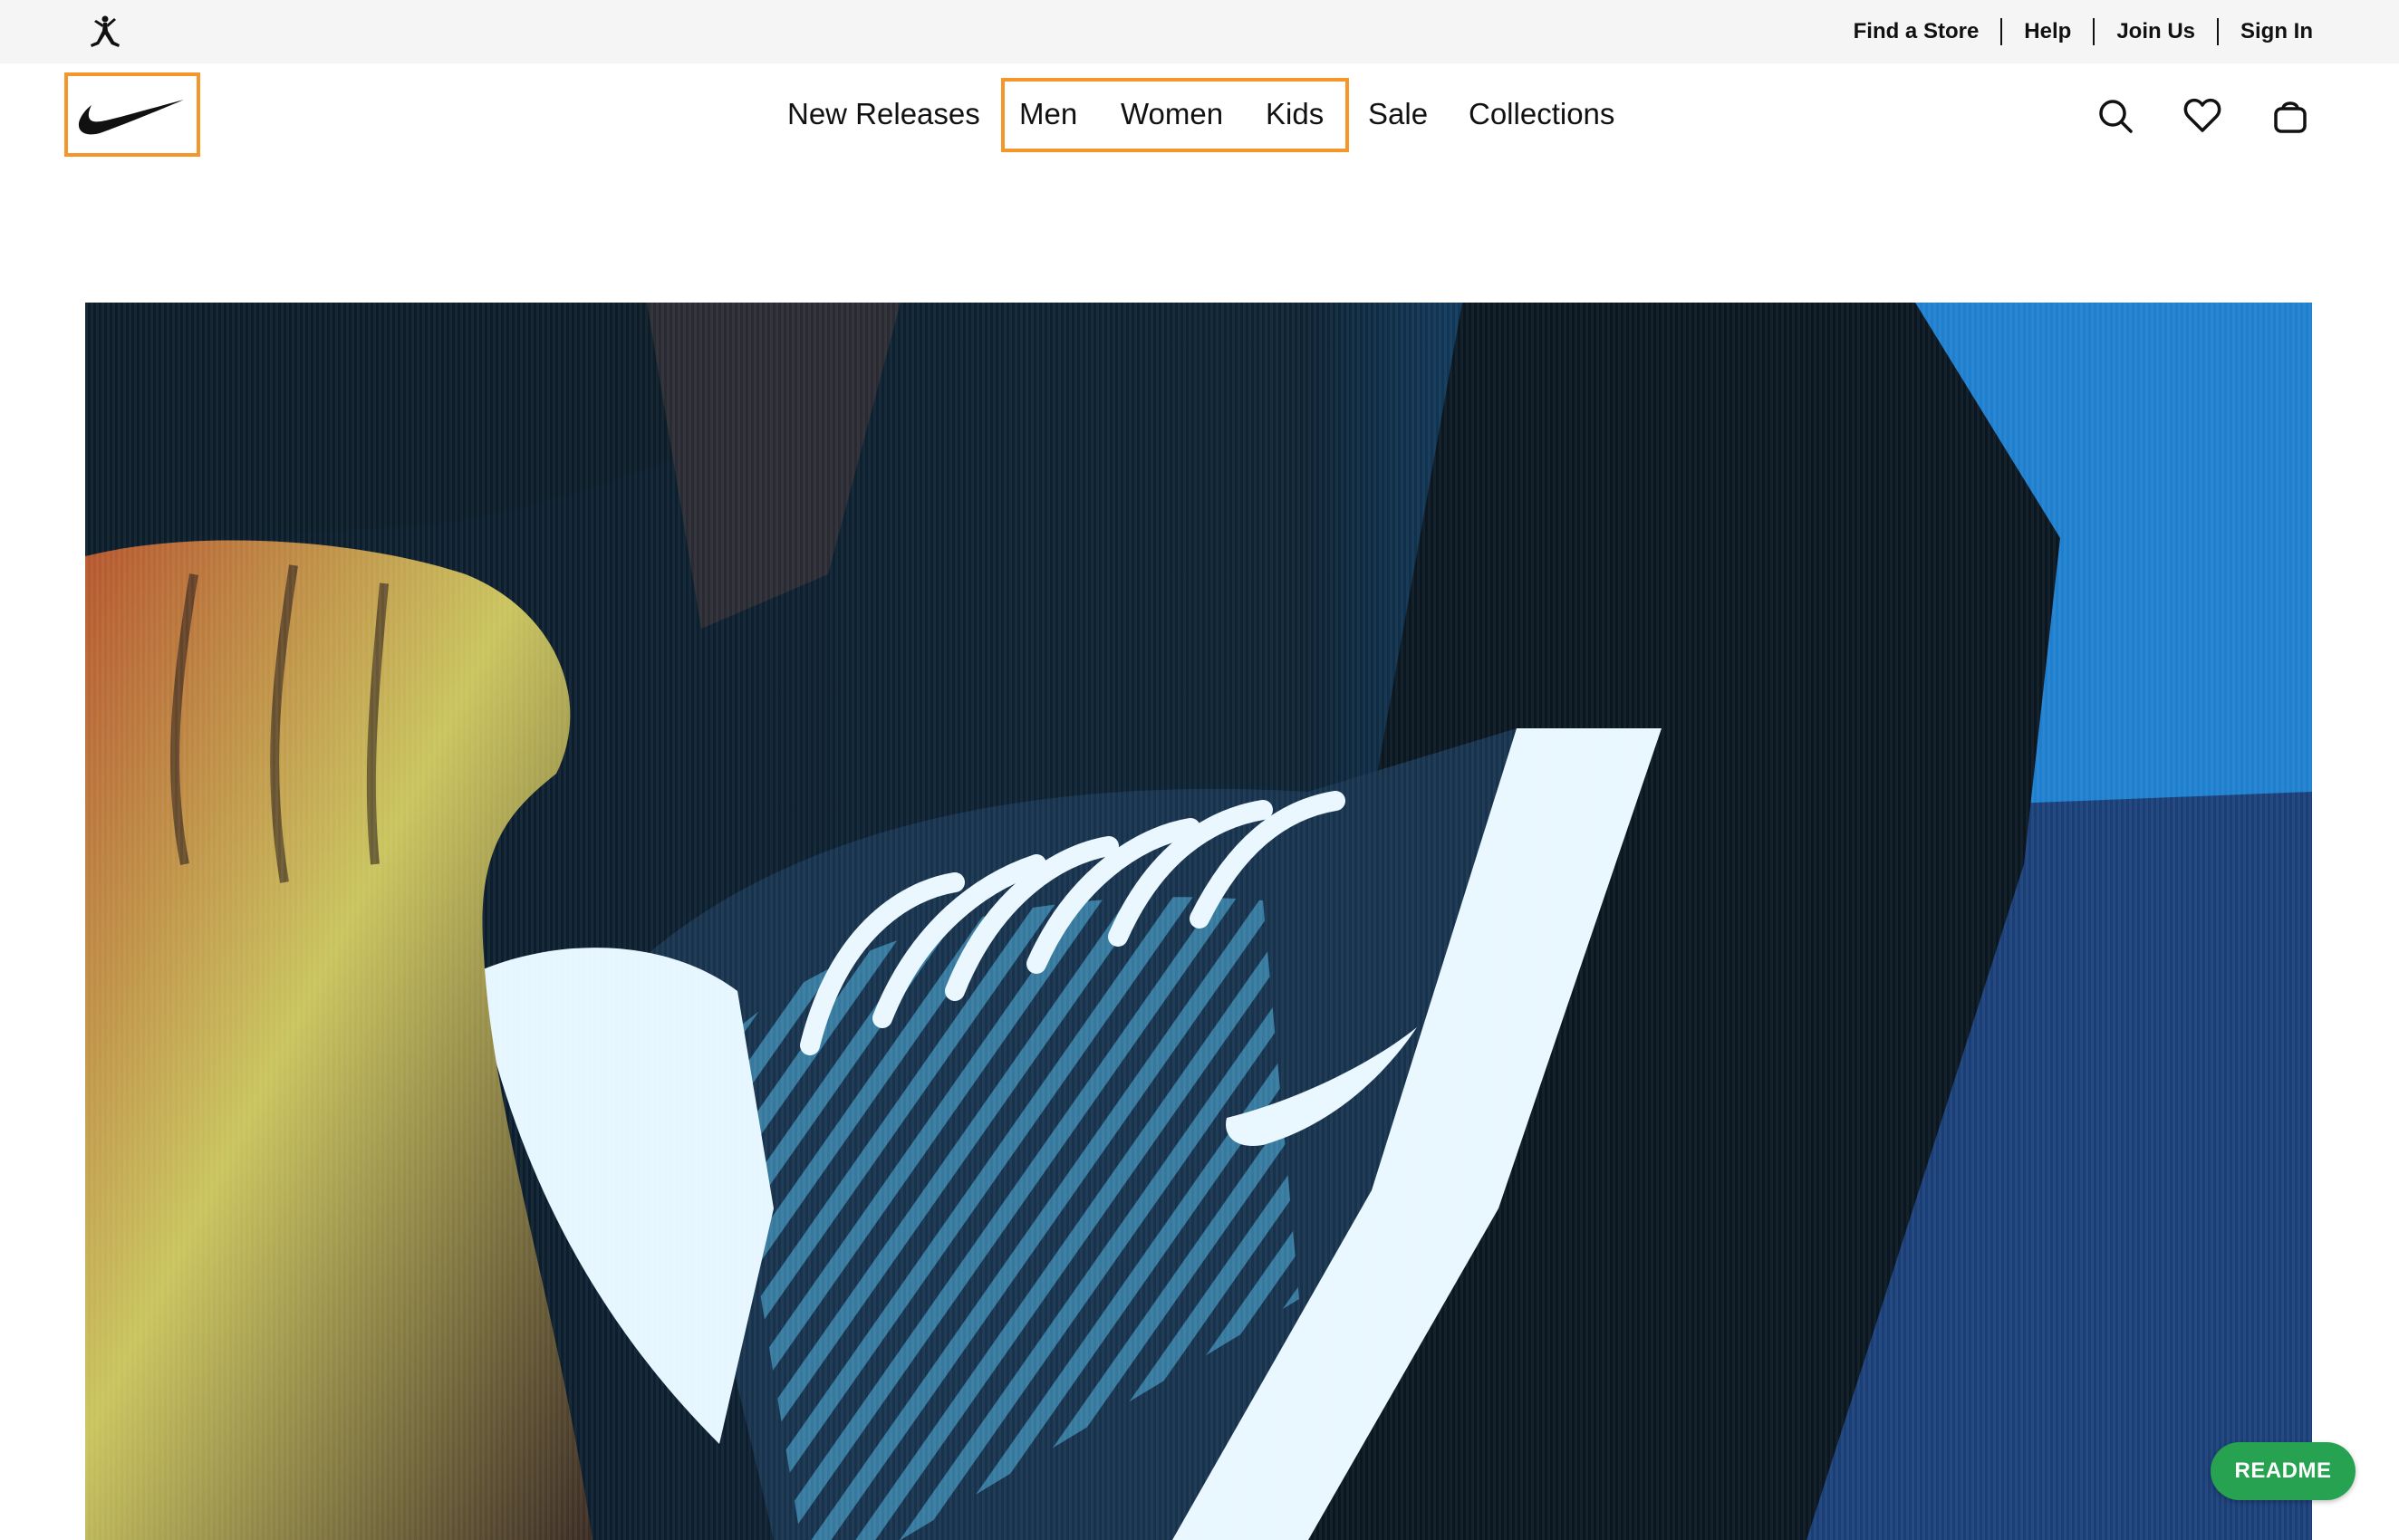 The width and height of the screenshot is (2399, 1540). I want to click on nav-sale: Sale, so click(1398, 114).